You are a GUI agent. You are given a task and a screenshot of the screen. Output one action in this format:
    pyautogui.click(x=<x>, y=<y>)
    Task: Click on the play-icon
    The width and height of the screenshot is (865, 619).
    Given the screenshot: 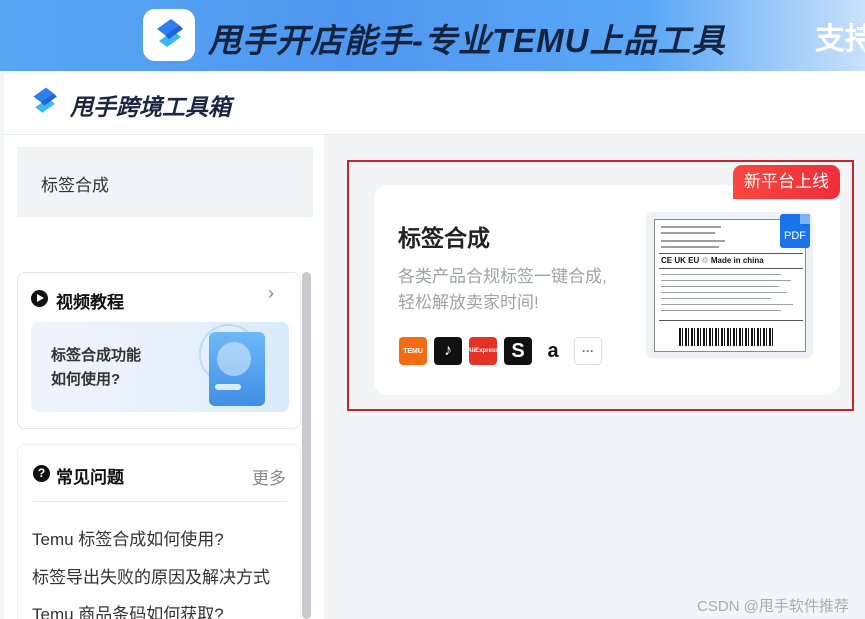 What is the action you would take?
    pyautogui.click(x=39, y=298)
    